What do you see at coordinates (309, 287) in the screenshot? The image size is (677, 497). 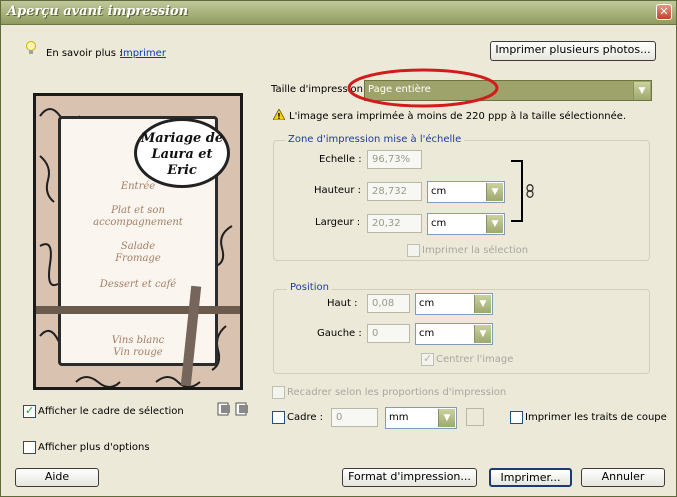 I see `position-legend: Position` at bounding box center [309, 287].